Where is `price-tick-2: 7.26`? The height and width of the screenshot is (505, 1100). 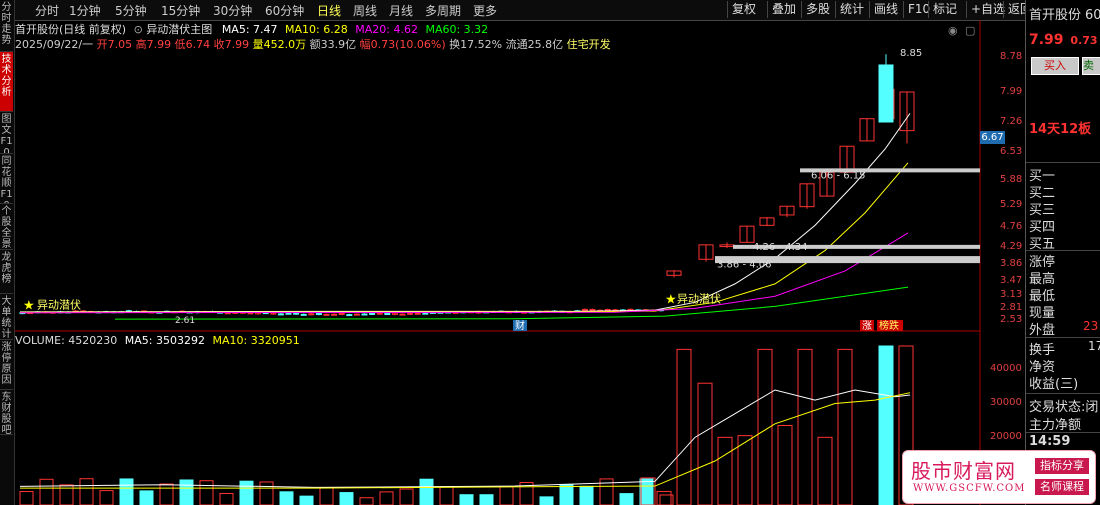 price-tick-2: 7.26 is located at coordinates (1011, 121).